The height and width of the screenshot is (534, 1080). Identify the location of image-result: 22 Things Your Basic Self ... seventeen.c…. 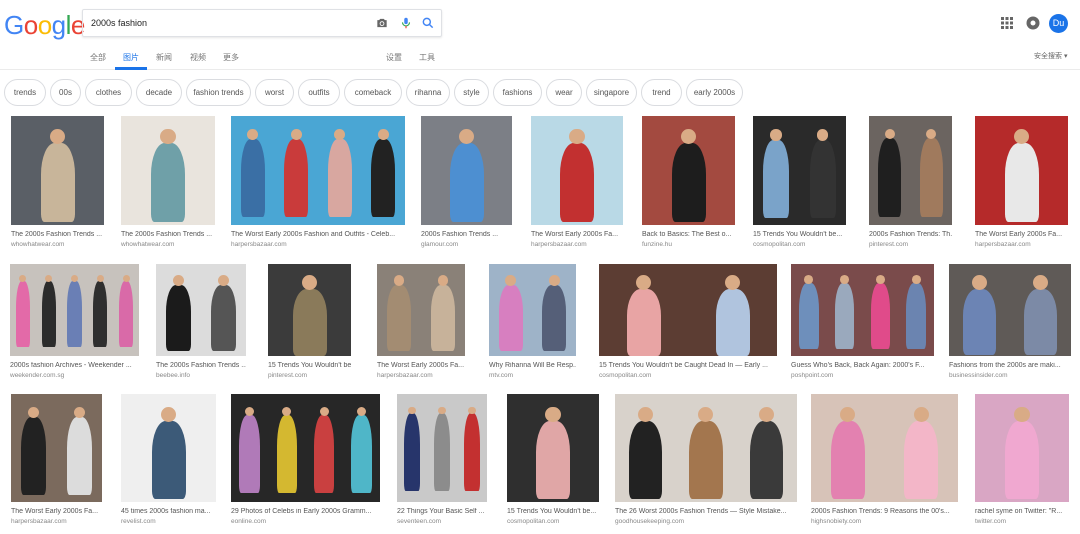
(442, 463).